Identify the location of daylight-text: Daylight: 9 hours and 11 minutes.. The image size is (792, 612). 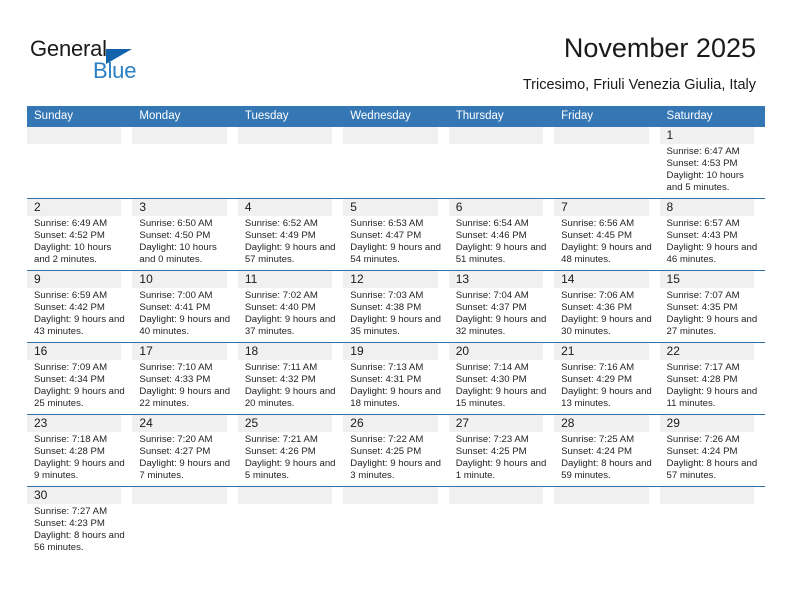
(712, 398).